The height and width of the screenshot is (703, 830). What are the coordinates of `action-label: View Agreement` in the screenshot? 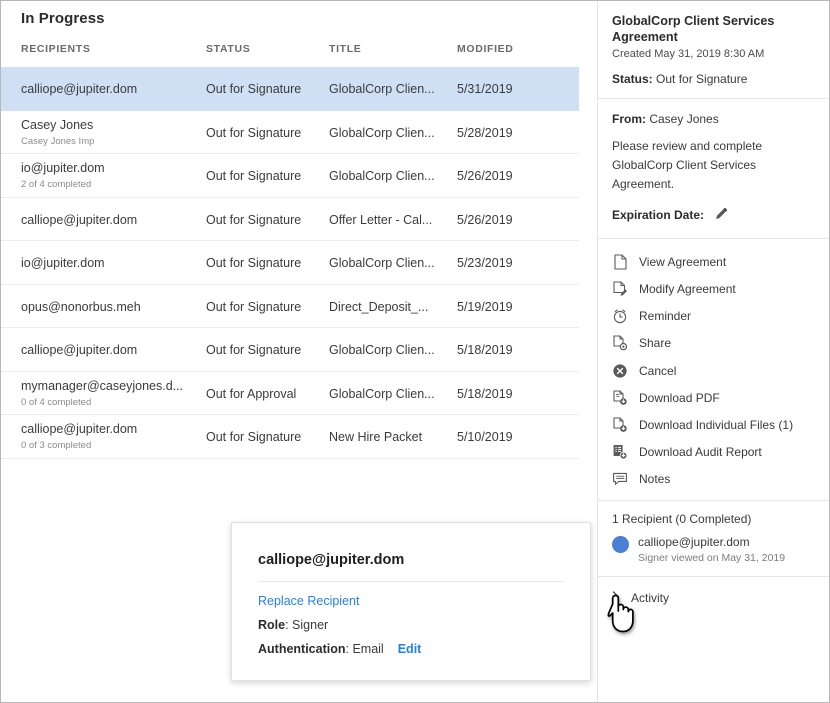 It's located at (683, 261).